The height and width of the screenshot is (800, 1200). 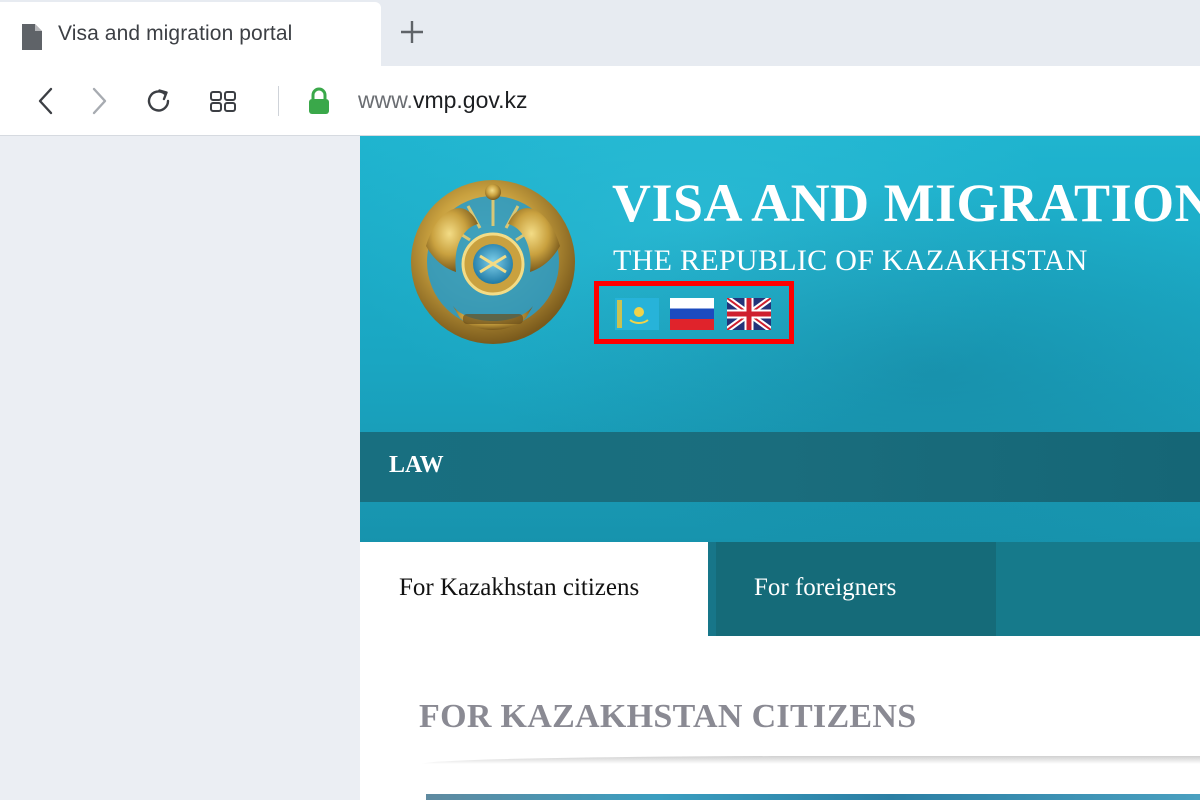 I want to click on nav-item-law: LAW, so click(x=416, y=465).